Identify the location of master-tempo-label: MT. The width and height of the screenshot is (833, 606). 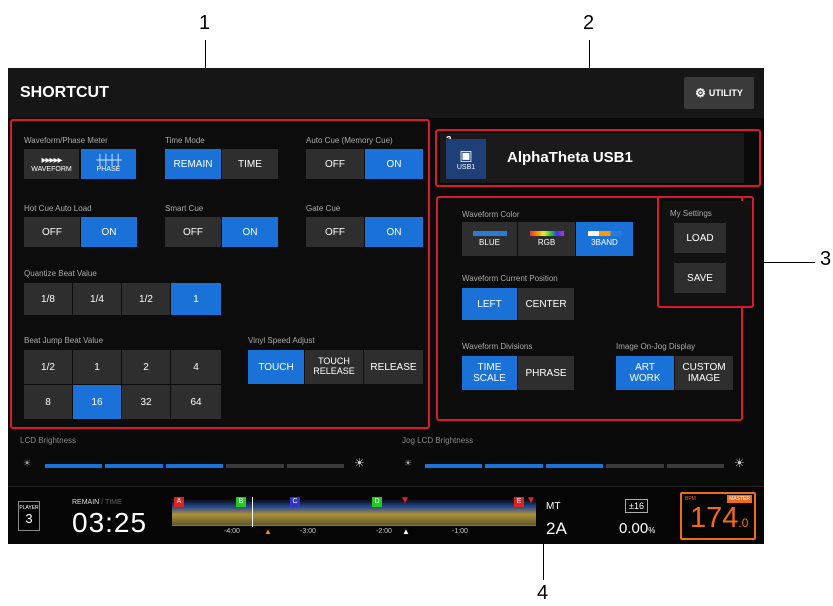
(553, 506).